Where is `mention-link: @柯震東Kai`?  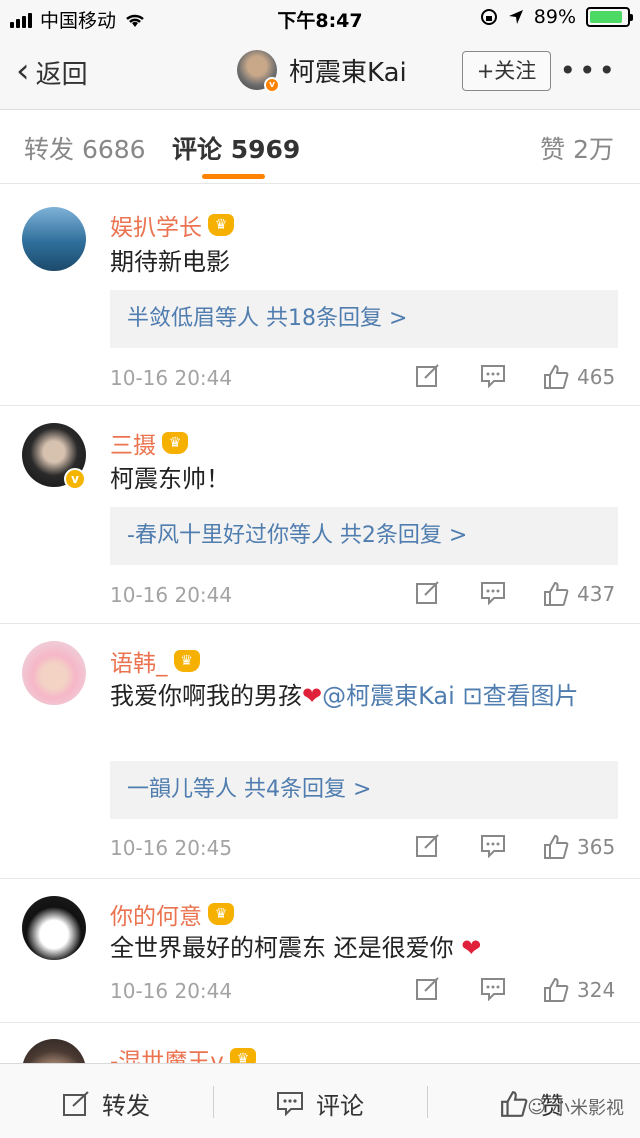 mention-link: @柯震東Kai is located at coordinates (388, 696).